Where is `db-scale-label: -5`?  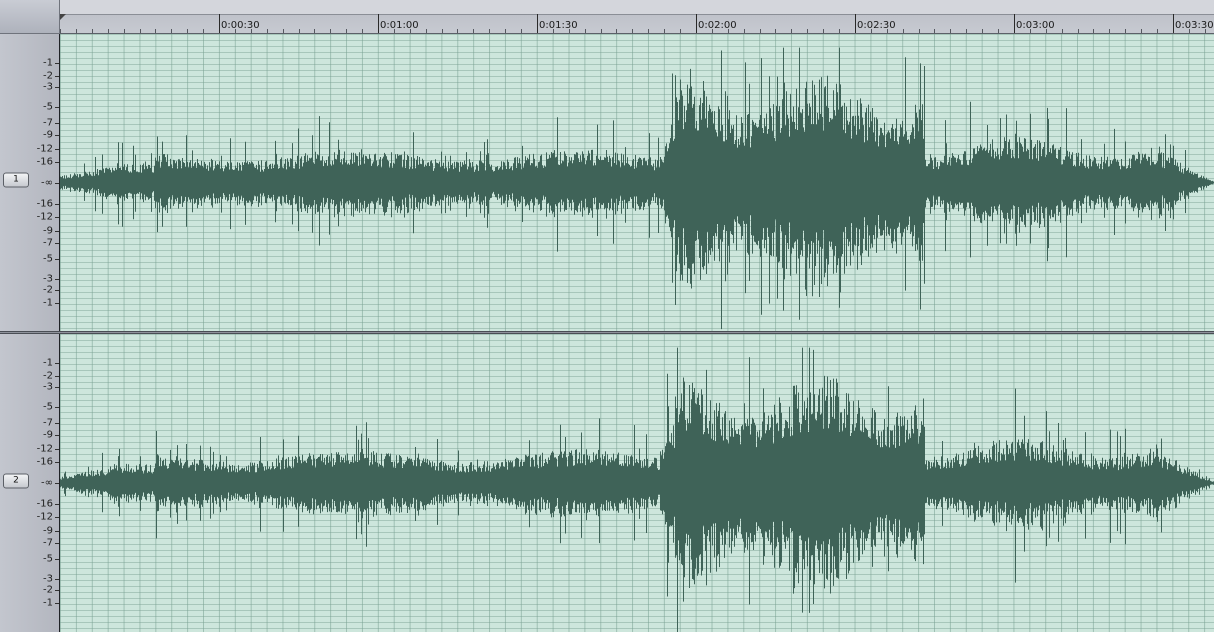
db-scale-label: -5 is located at coordinates (48, 107).